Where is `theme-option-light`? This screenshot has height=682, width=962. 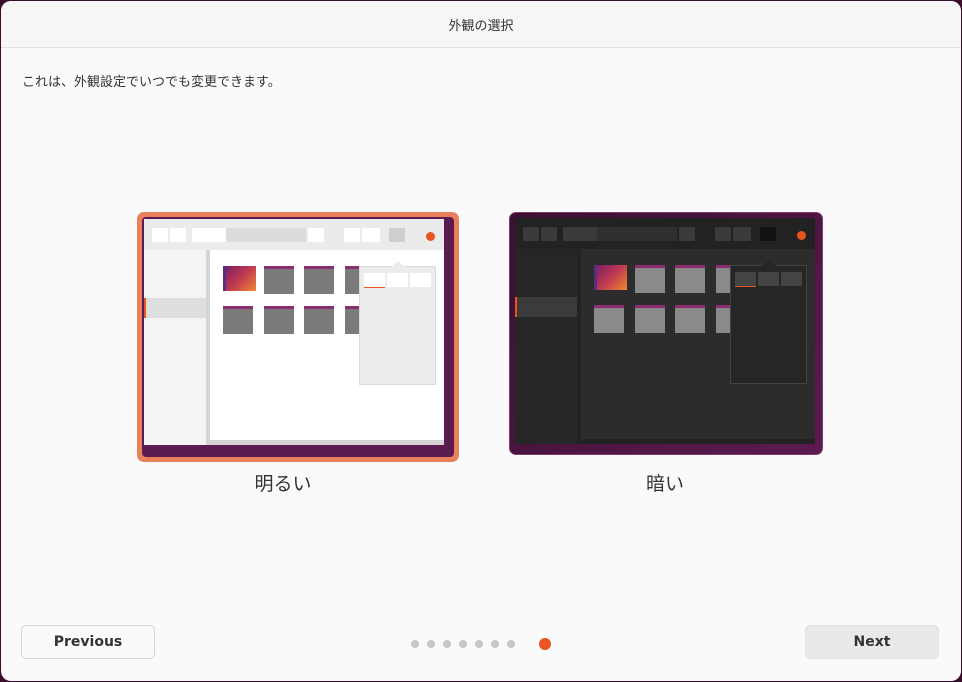 theme-option-light is located at coordinates (298, 337).